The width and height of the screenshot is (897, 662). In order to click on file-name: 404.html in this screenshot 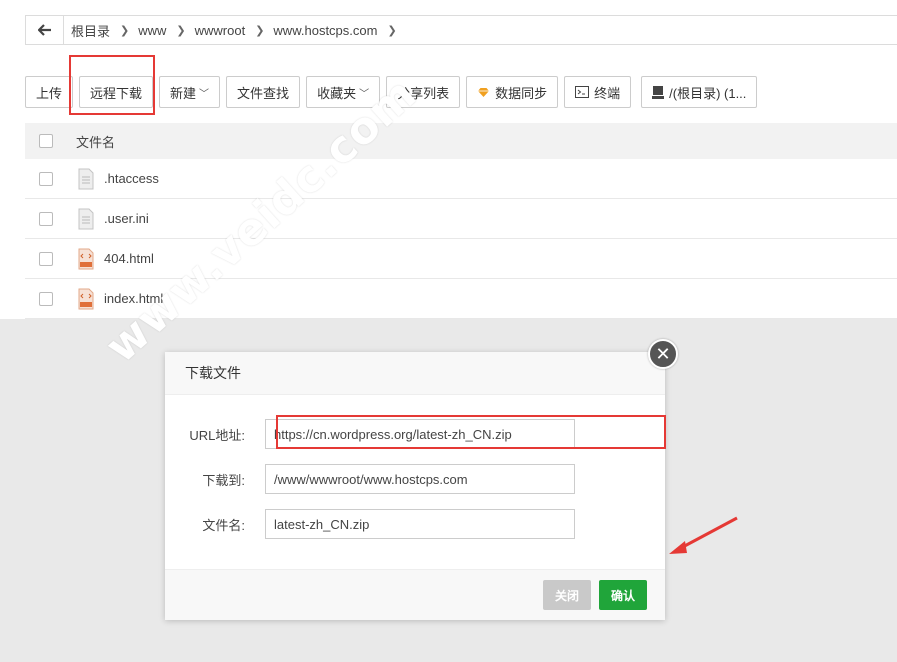, I will do `click(129, 258)`.